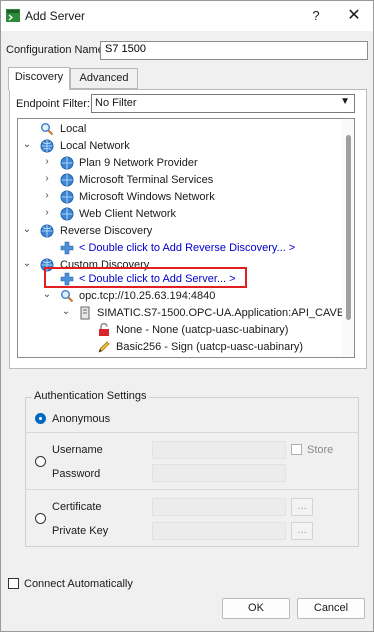 This screenshot has height=632, width=374. I want to click on help-button: ?, so click(316, 16).